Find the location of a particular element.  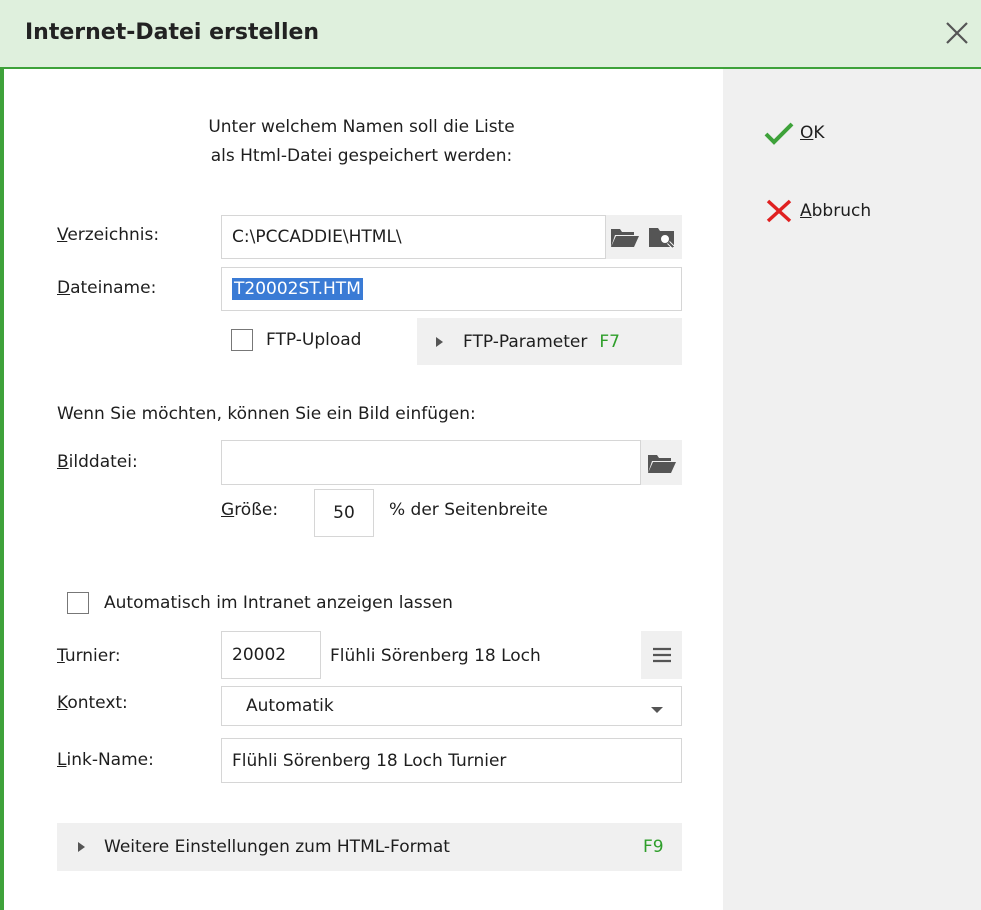

ok-button: OK is located at coordinates (794, 133).